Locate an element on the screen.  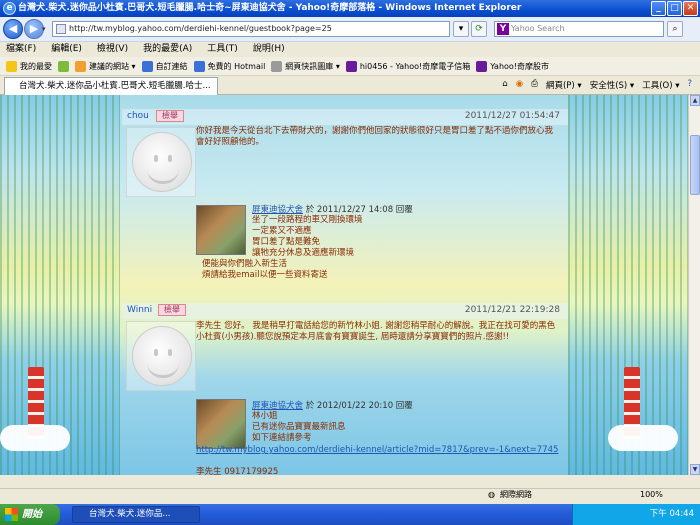
zone-label: 網際網路 is located at coordinates (516, 494).